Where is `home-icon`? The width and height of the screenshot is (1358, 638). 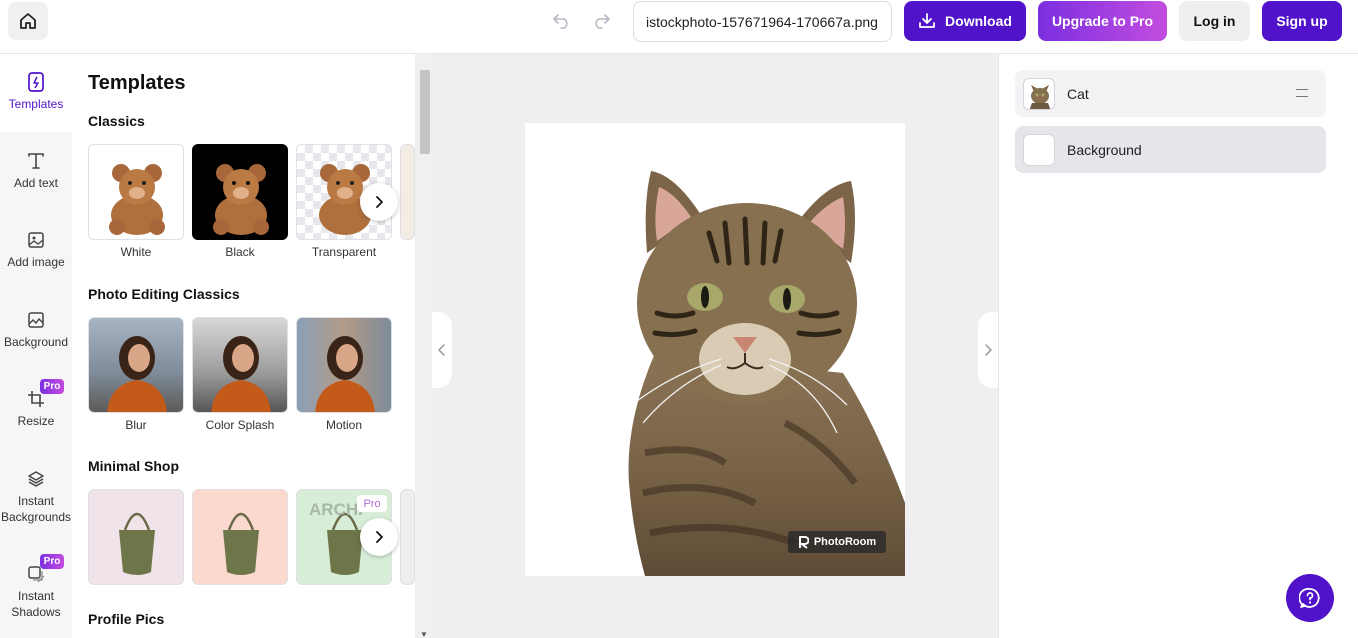
home-icon is located at coordinates (28, 21).